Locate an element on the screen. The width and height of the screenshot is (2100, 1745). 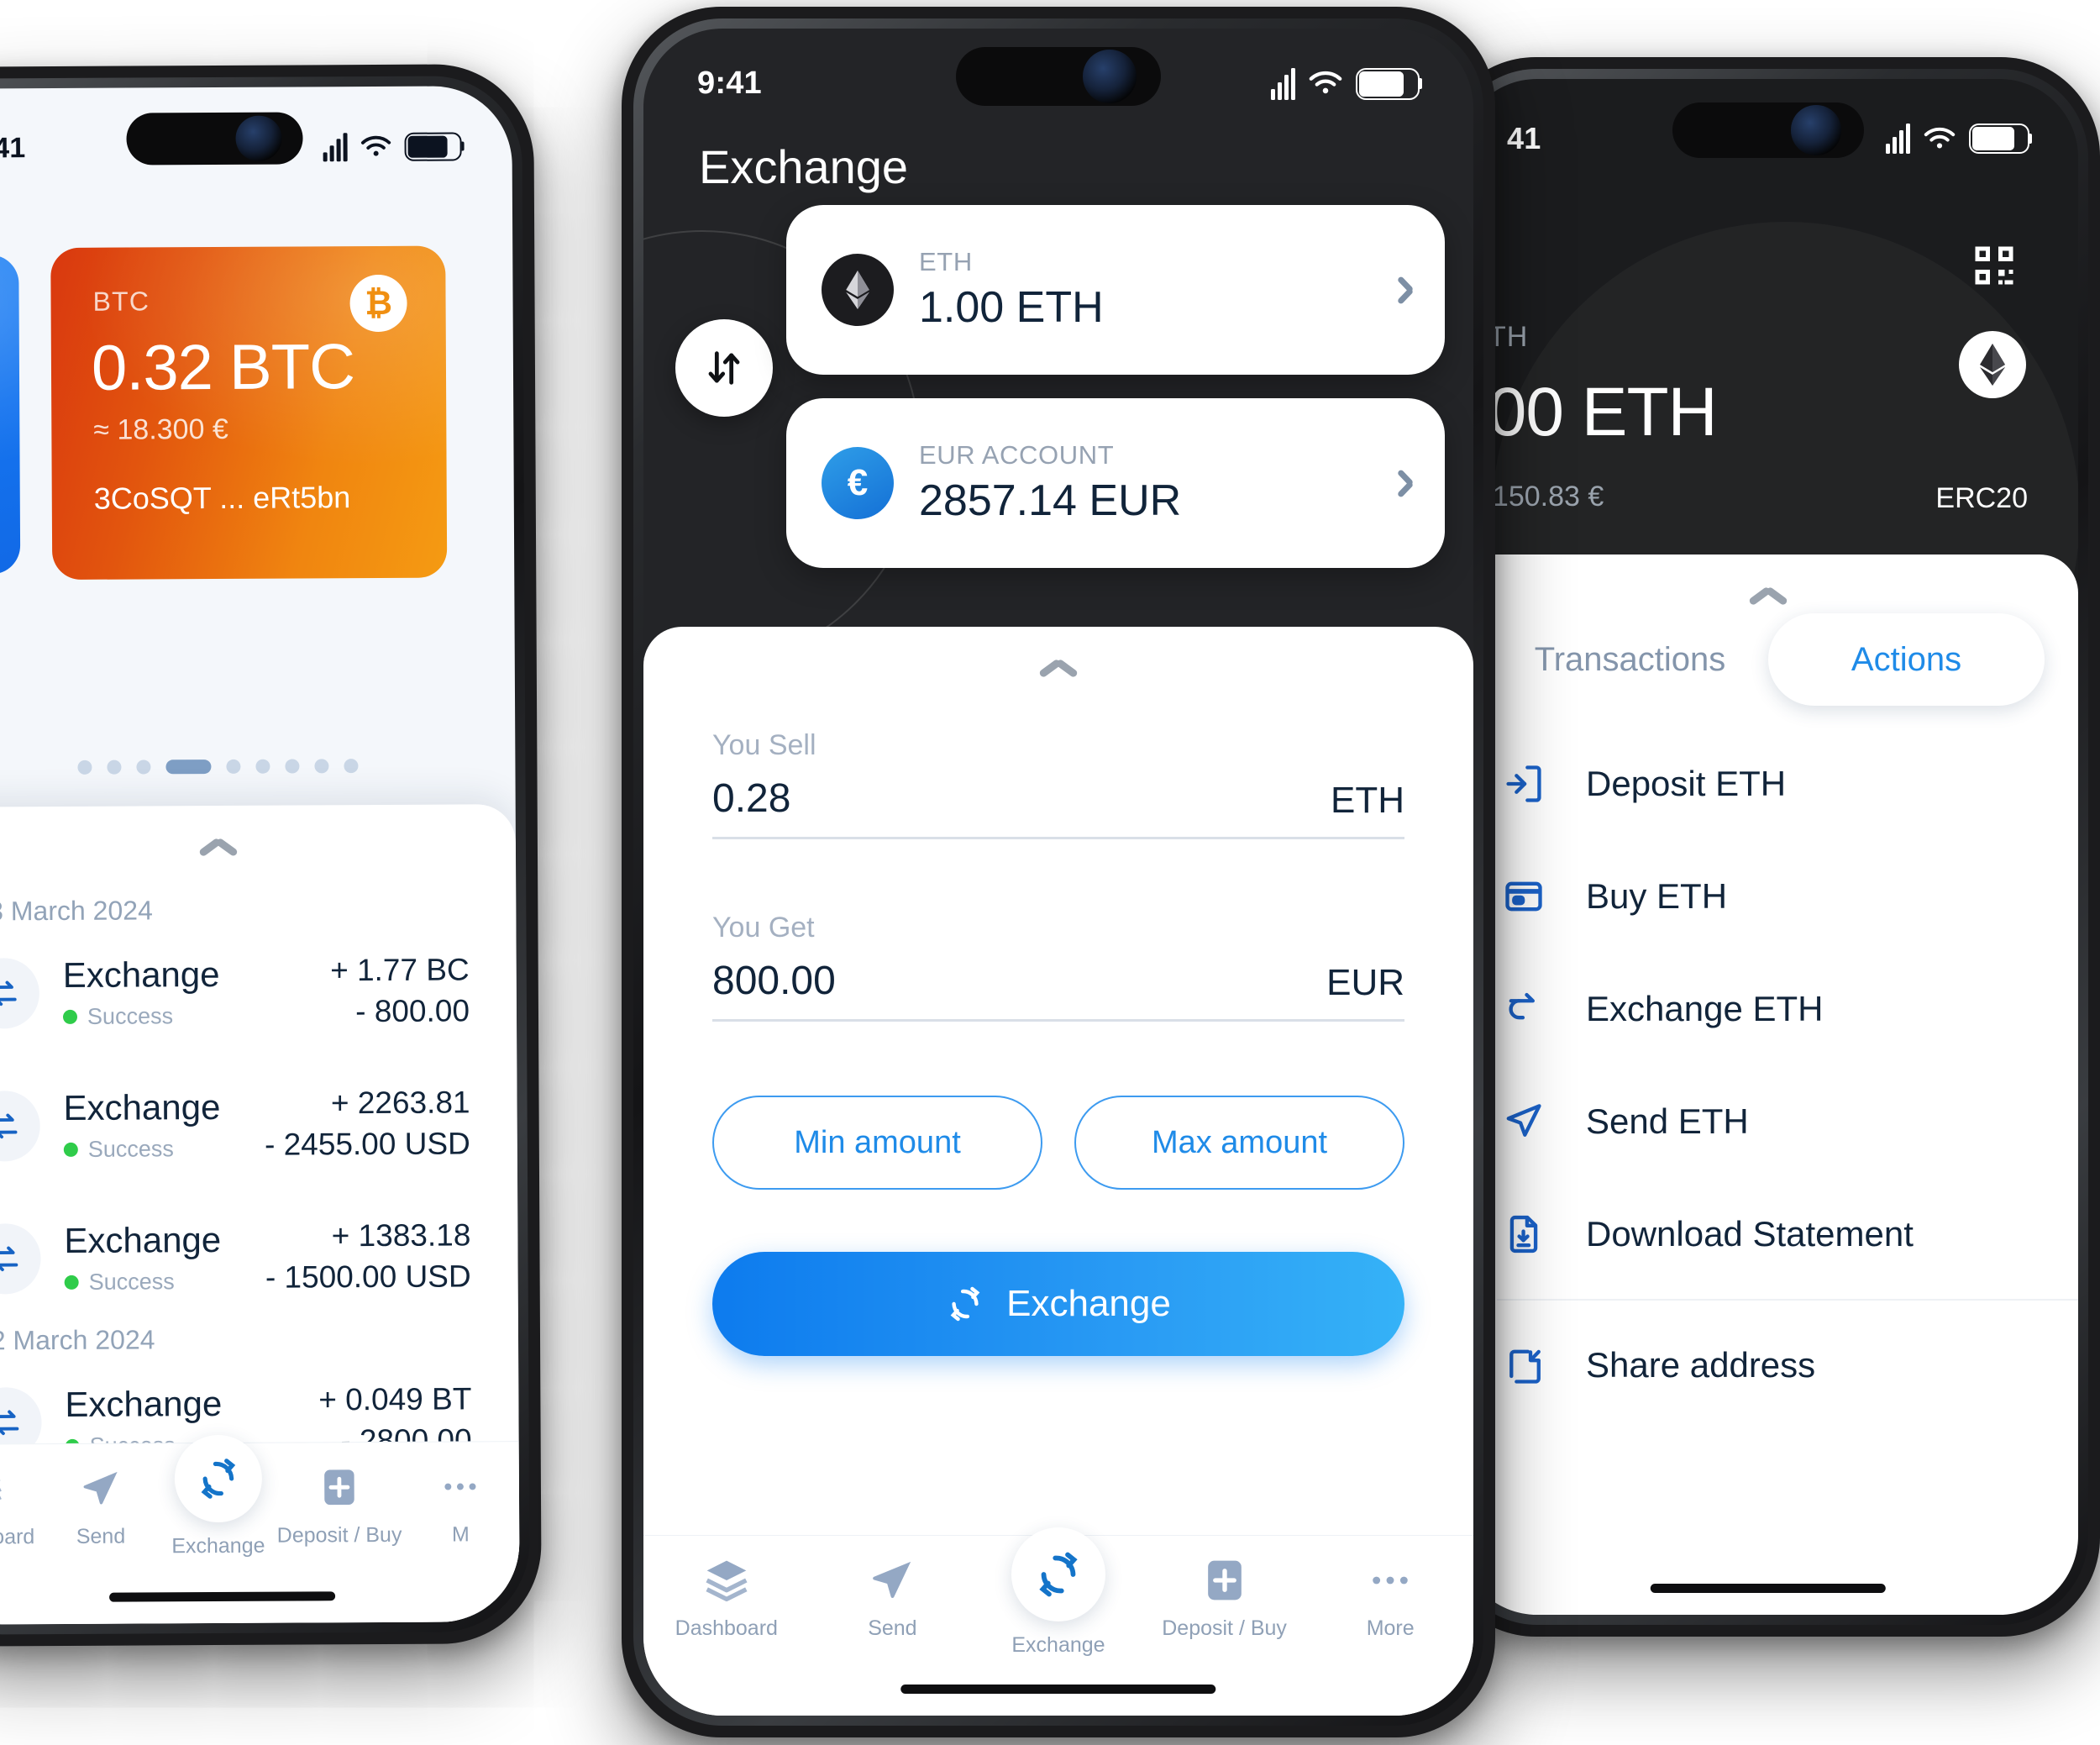
you-sell-input: 0.28 is located at coordinates (751, 799).